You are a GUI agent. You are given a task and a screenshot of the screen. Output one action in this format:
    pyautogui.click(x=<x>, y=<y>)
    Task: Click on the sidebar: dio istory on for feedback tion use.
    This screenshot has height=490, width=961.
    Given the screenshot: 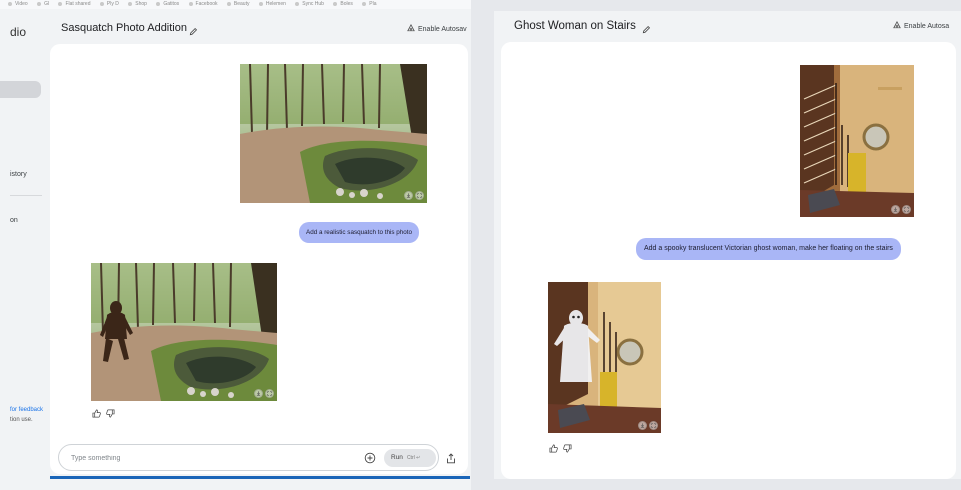 What is the action you would take?
    pyautogui.click(x=24, y=249)
    